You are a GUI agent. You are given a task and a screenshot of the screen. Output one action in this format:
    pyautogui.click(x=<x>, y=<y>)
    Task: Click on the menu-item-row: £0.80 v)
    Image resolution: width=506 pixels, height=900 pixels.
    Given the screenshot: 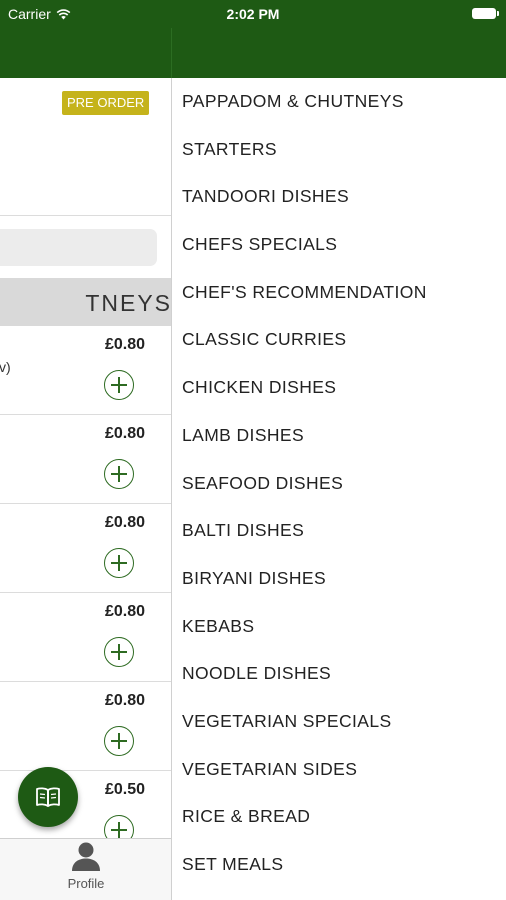 What is the action you would take?
    pyautogui.click(x=85, y=370)
    